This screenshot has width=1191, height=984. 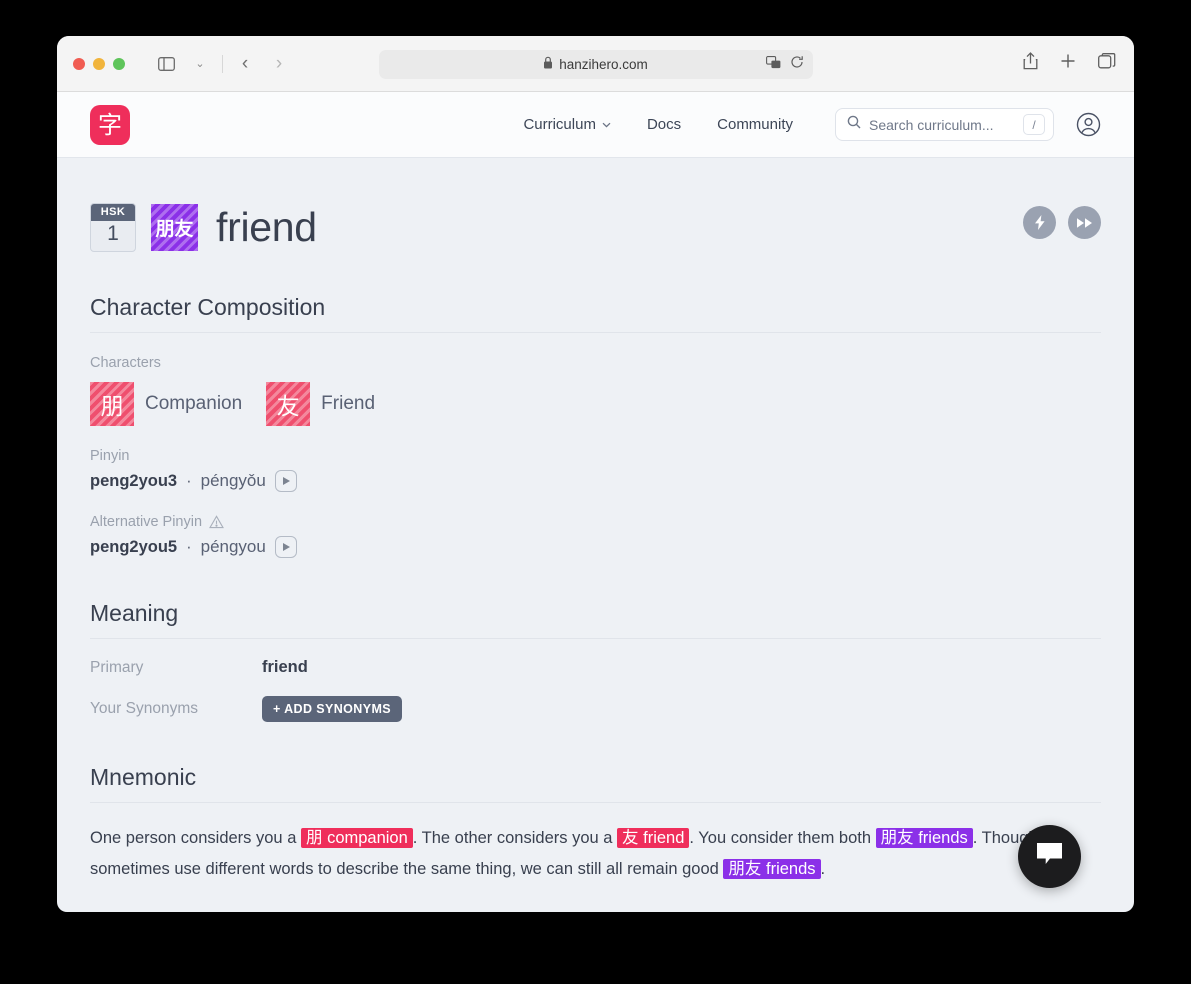 What do you see at coordinates (1030, 63) in the screenshot?
I see `share-icon` at bounding box center [1030, 63].